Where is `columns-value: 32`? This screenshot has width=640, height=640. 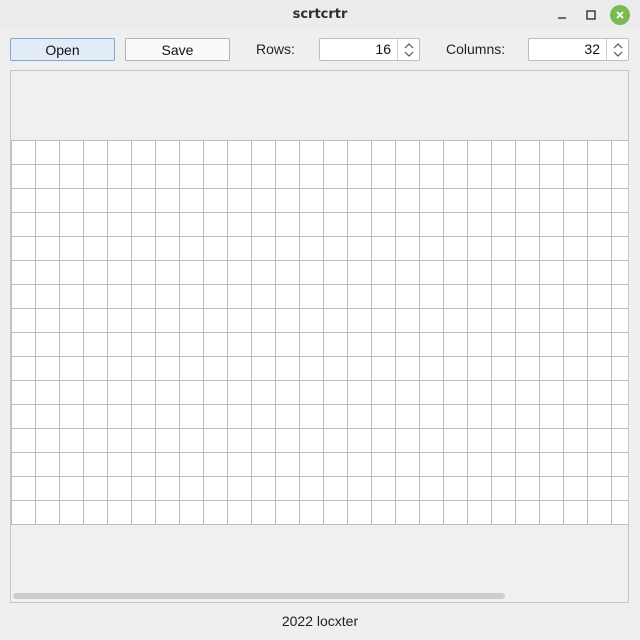 columns-value: 32 is located at coordinates (592, 49).